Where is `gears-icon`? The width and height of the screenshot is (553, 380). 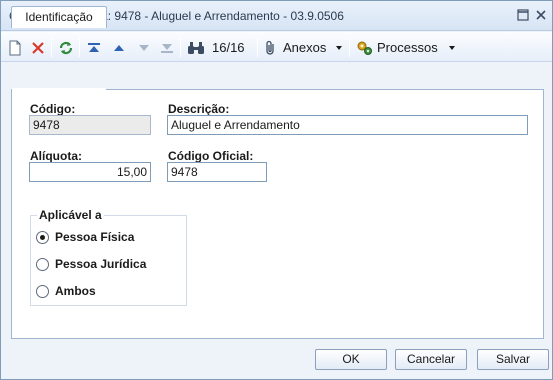 gears-icon is located at coordinates (364, 48).